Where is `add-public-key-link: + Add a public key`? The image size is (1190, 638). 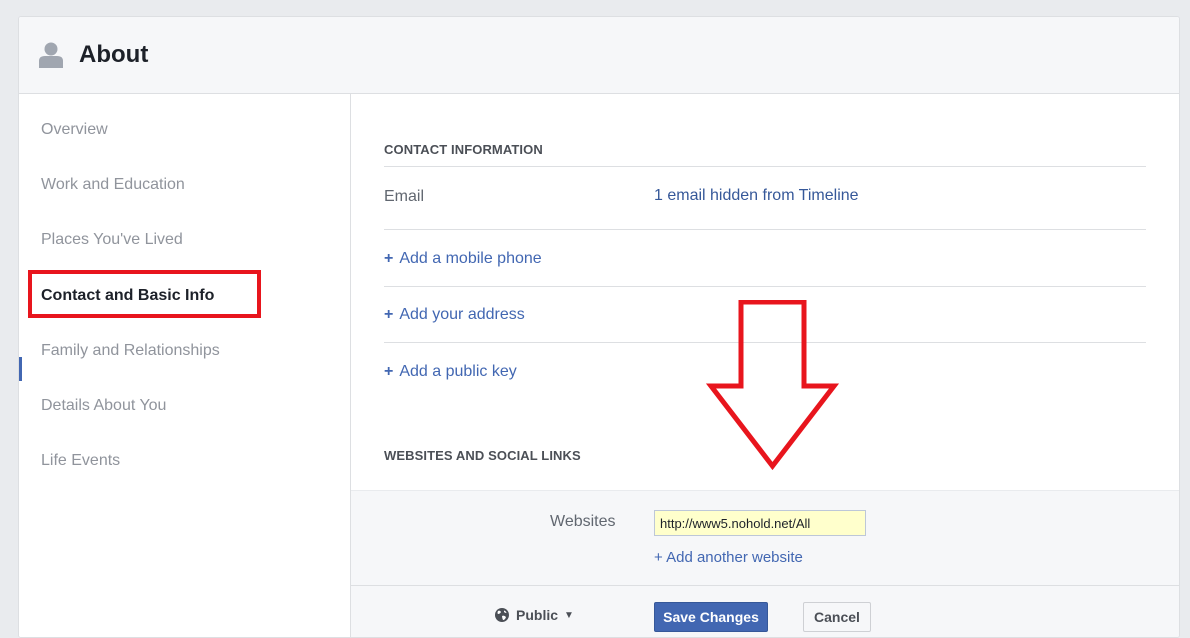
add-public-key-link: + Add a public key is located at coordinates (450, 372).